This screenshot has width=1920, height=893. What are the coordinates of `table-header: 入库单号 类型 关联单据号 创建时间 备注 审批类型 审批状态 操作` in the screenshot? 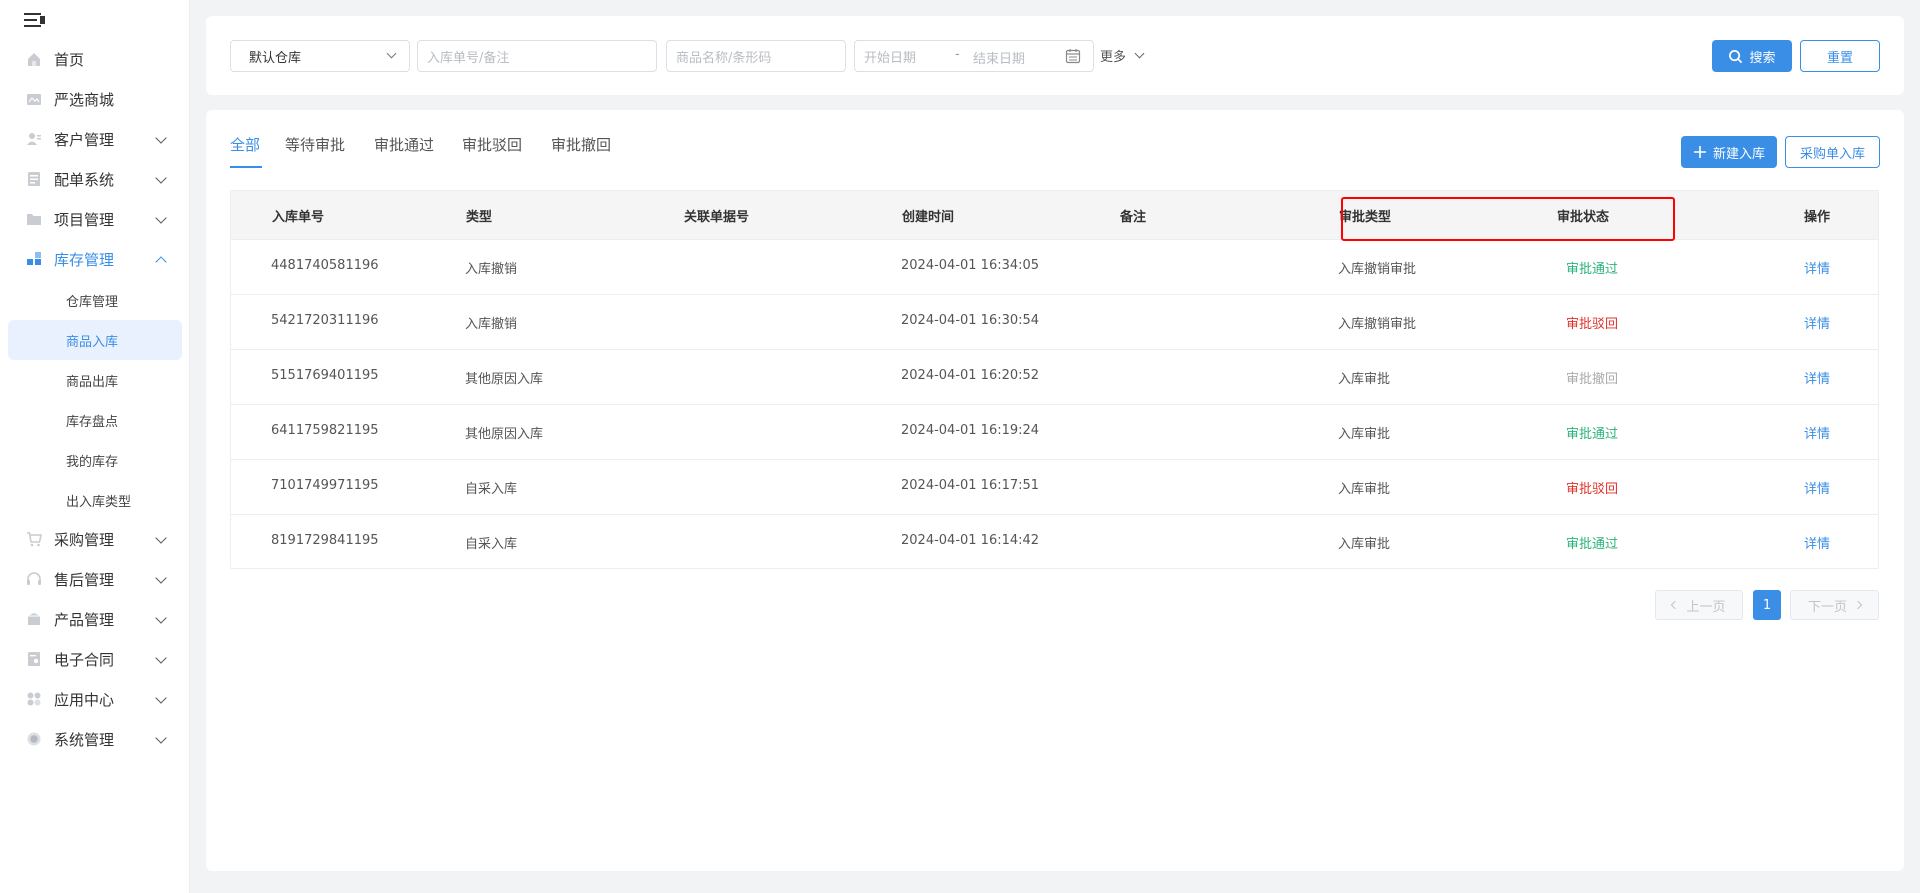 It's located at (1054, 215).